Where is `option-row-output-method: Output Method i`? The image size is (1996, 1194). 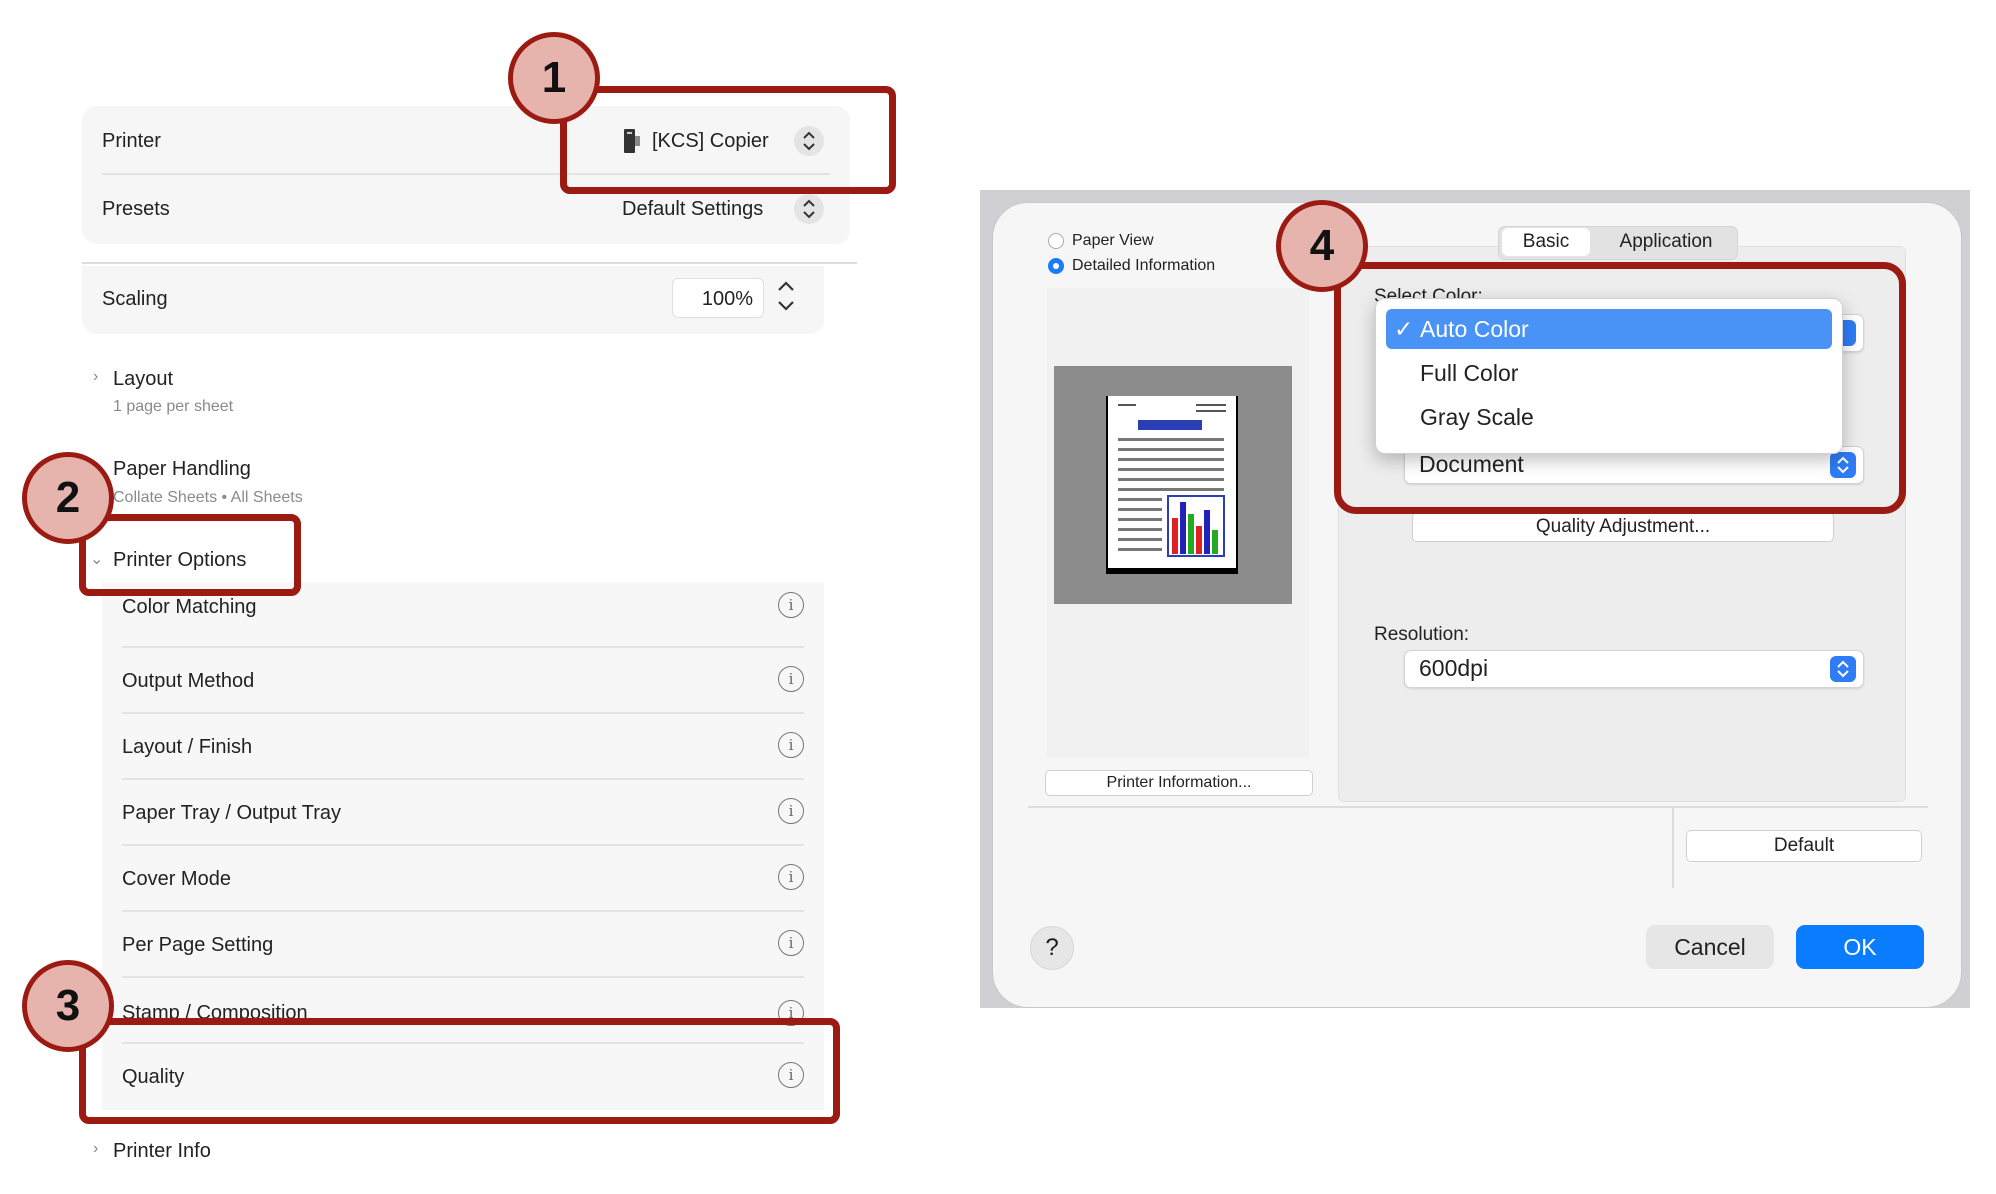 option-row-output-method: Output Method i is located at coordinates (463, 681).